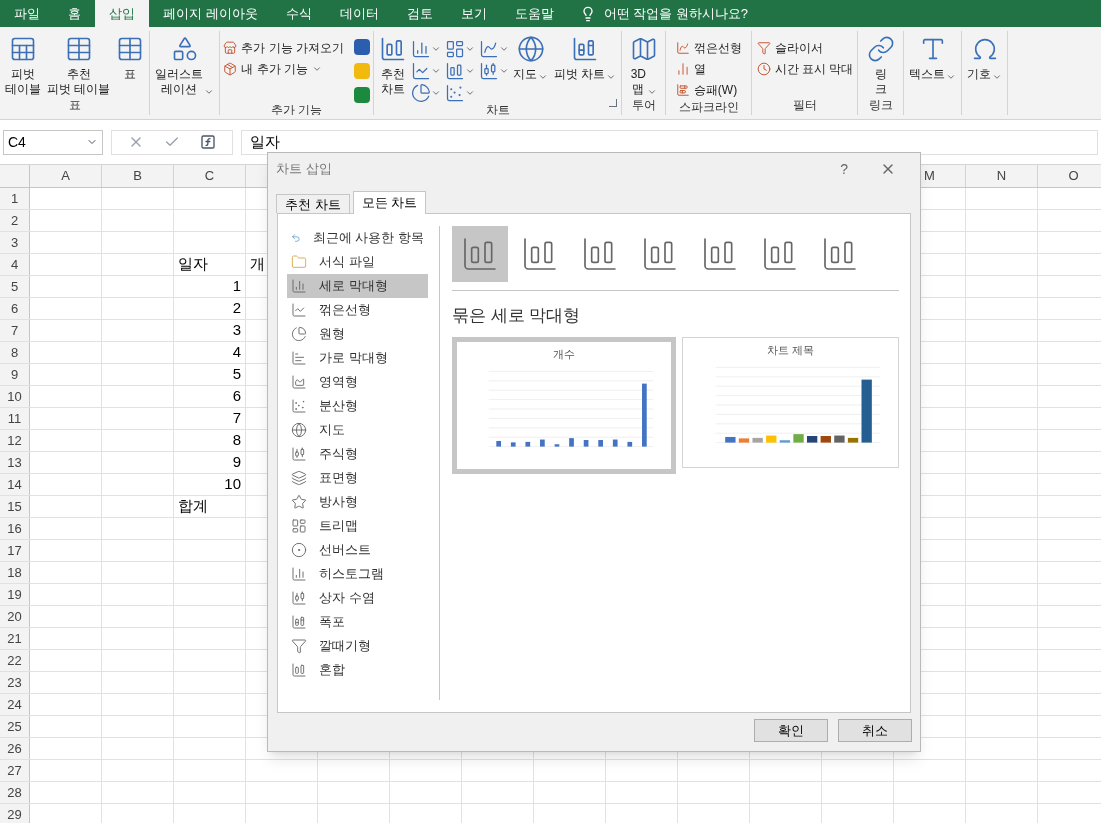 This screenshot has height=823, width=1101. Describe the element at coordinates (15, 506) in the screenshot. I see `row-header: 15` at that location.